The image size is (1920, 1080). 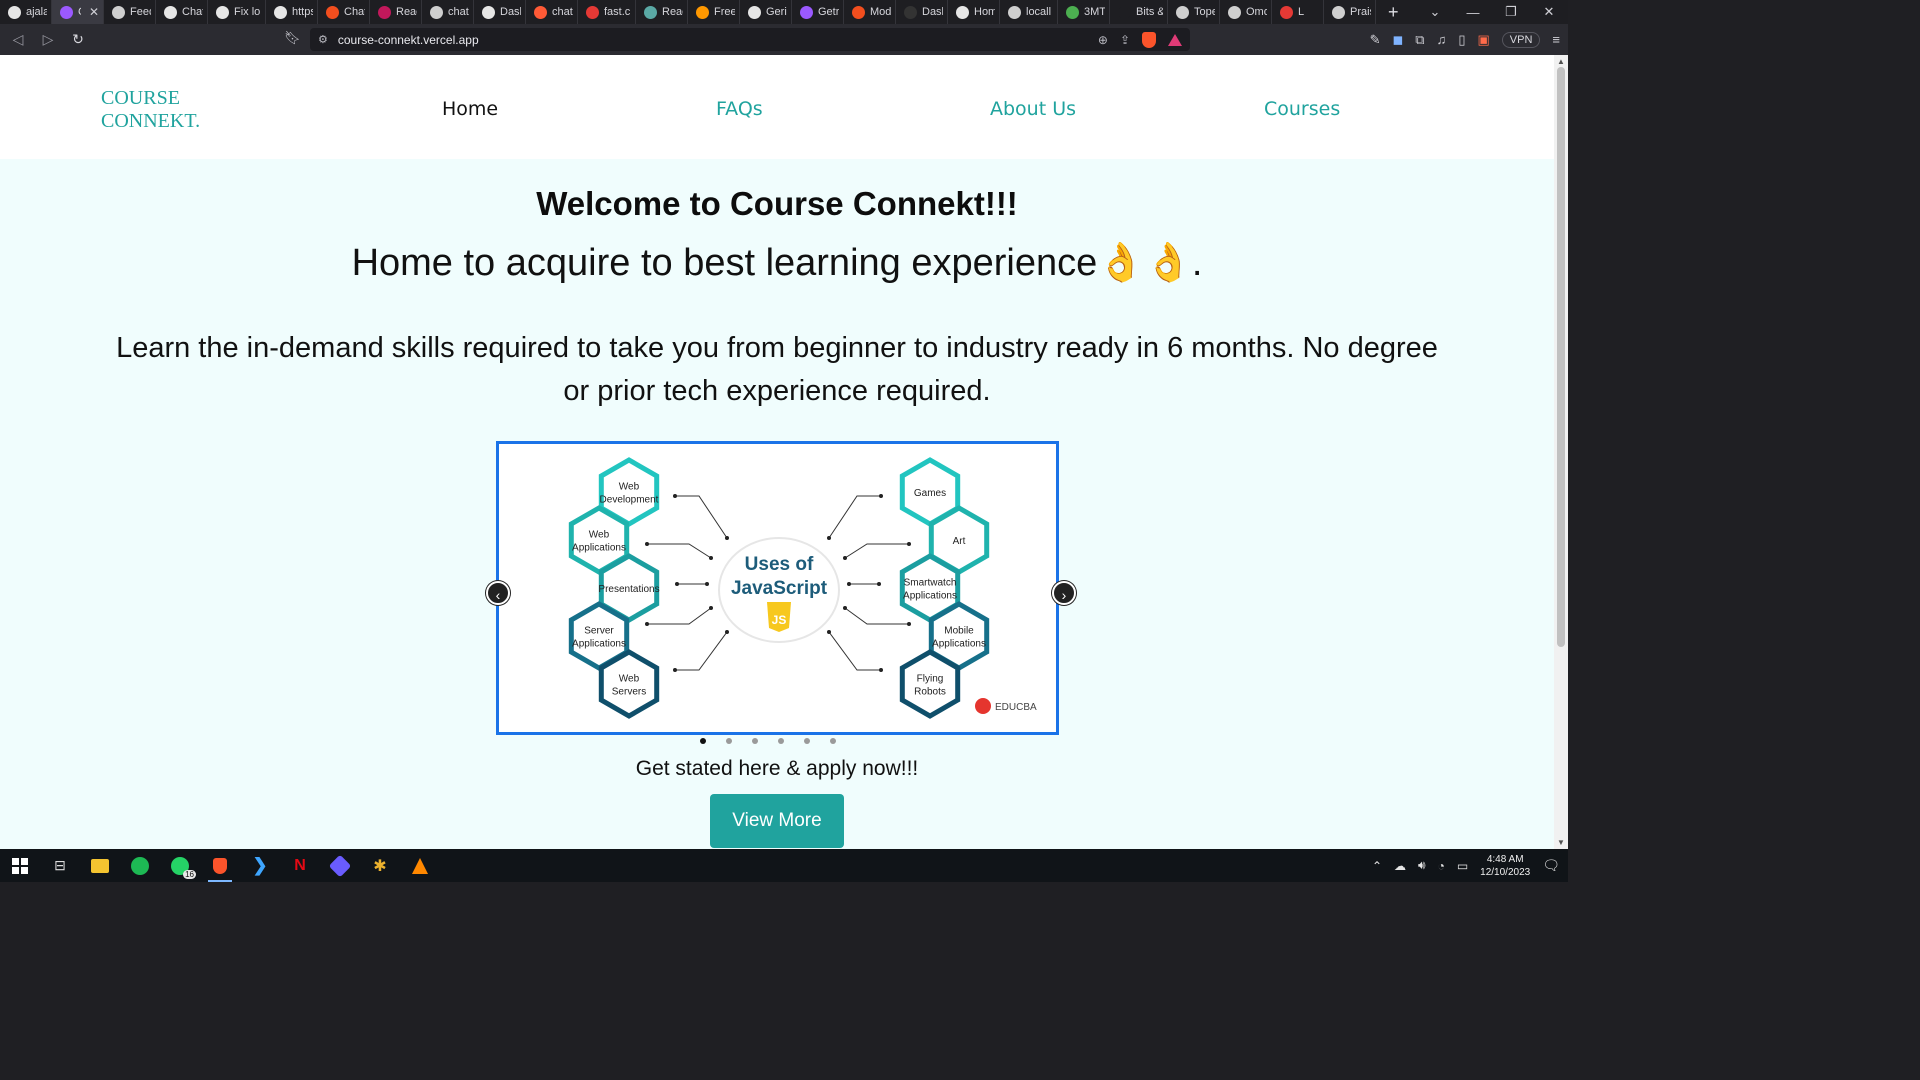 I want to click on browser-tab: Getri, so click(x=818, y=12).